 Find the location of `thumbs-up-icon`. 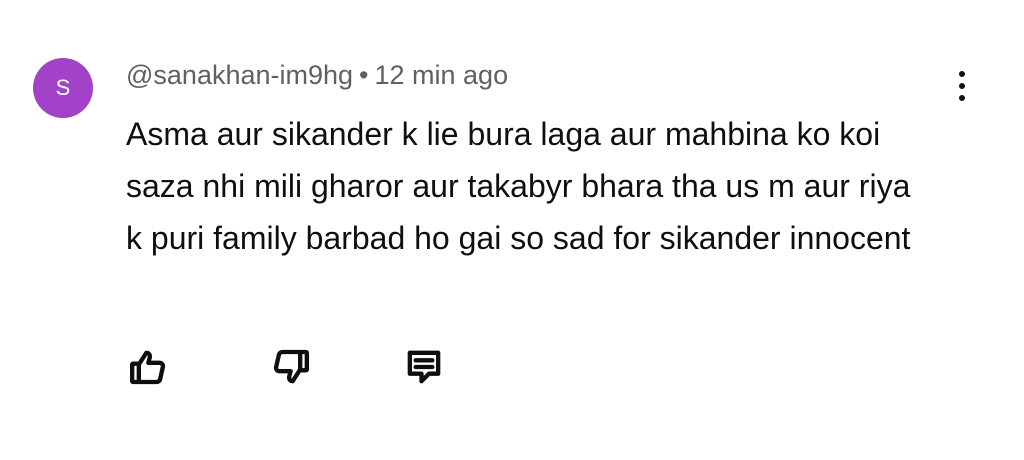

thumbs-up-icon is located at coordinates (148, 367).